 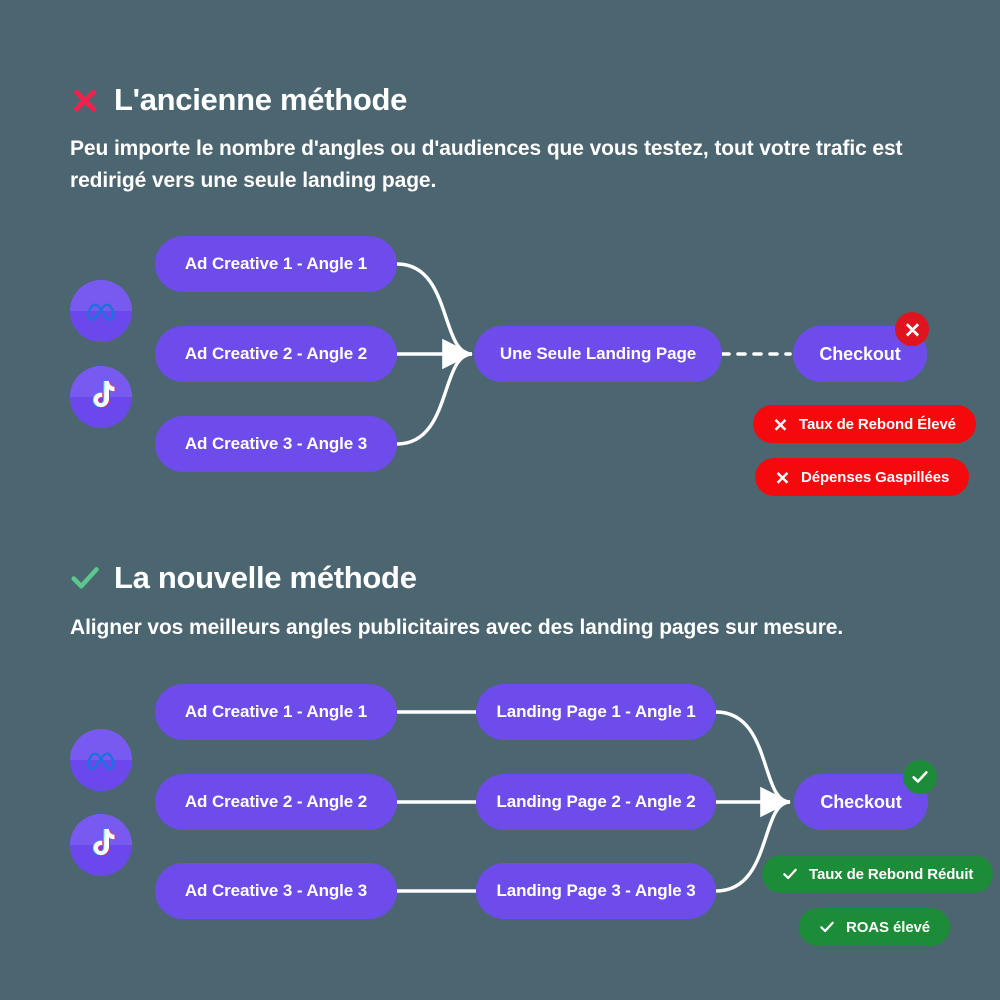 I want to click on new-landing-node-1: Landing Page 1 - Angle 1, so click(x=596, y=712).